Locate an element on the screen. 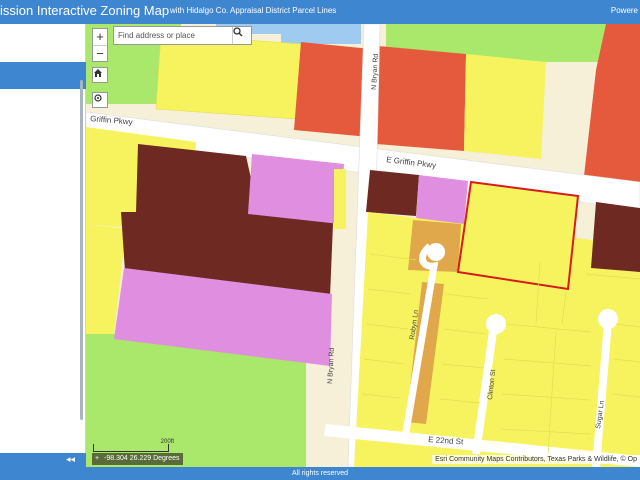 The width and height of the screenshot is (640, 480). app-title: ission Interactive Zoning Map is located at coordinates (85, 10).